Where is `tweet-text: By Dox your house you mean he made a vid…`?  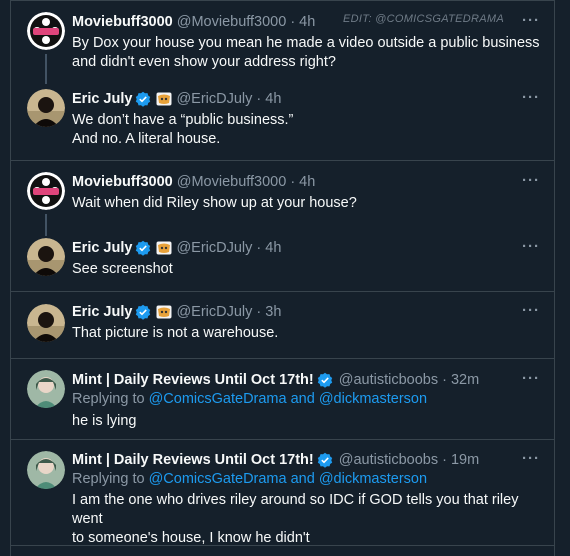 tweet-text: By Dox your house you mean he made a vid… is located at coordinates (307, 53).